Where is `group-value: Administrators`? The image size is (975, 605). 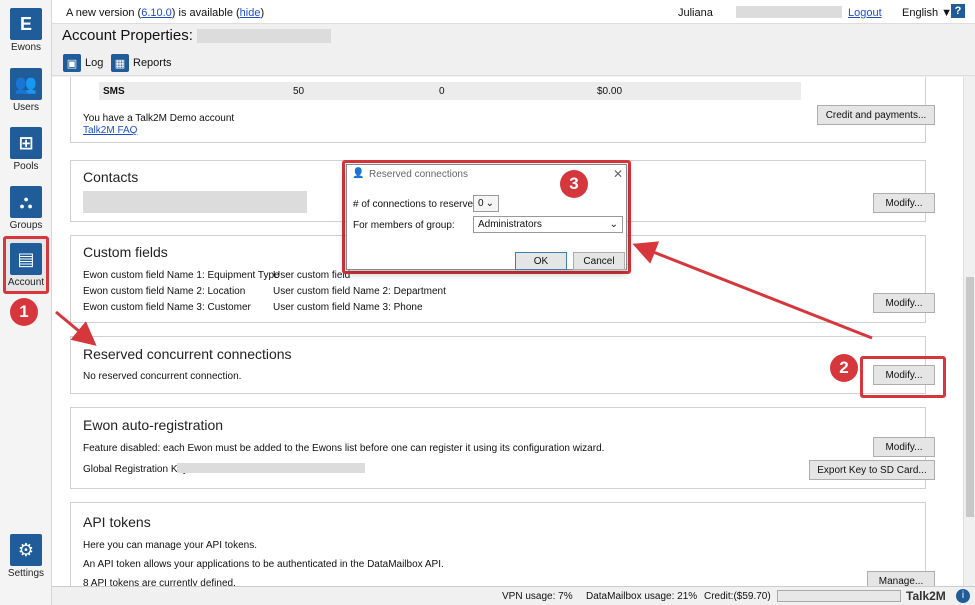
group-value: Administrators is located at coordinates (510, 224).